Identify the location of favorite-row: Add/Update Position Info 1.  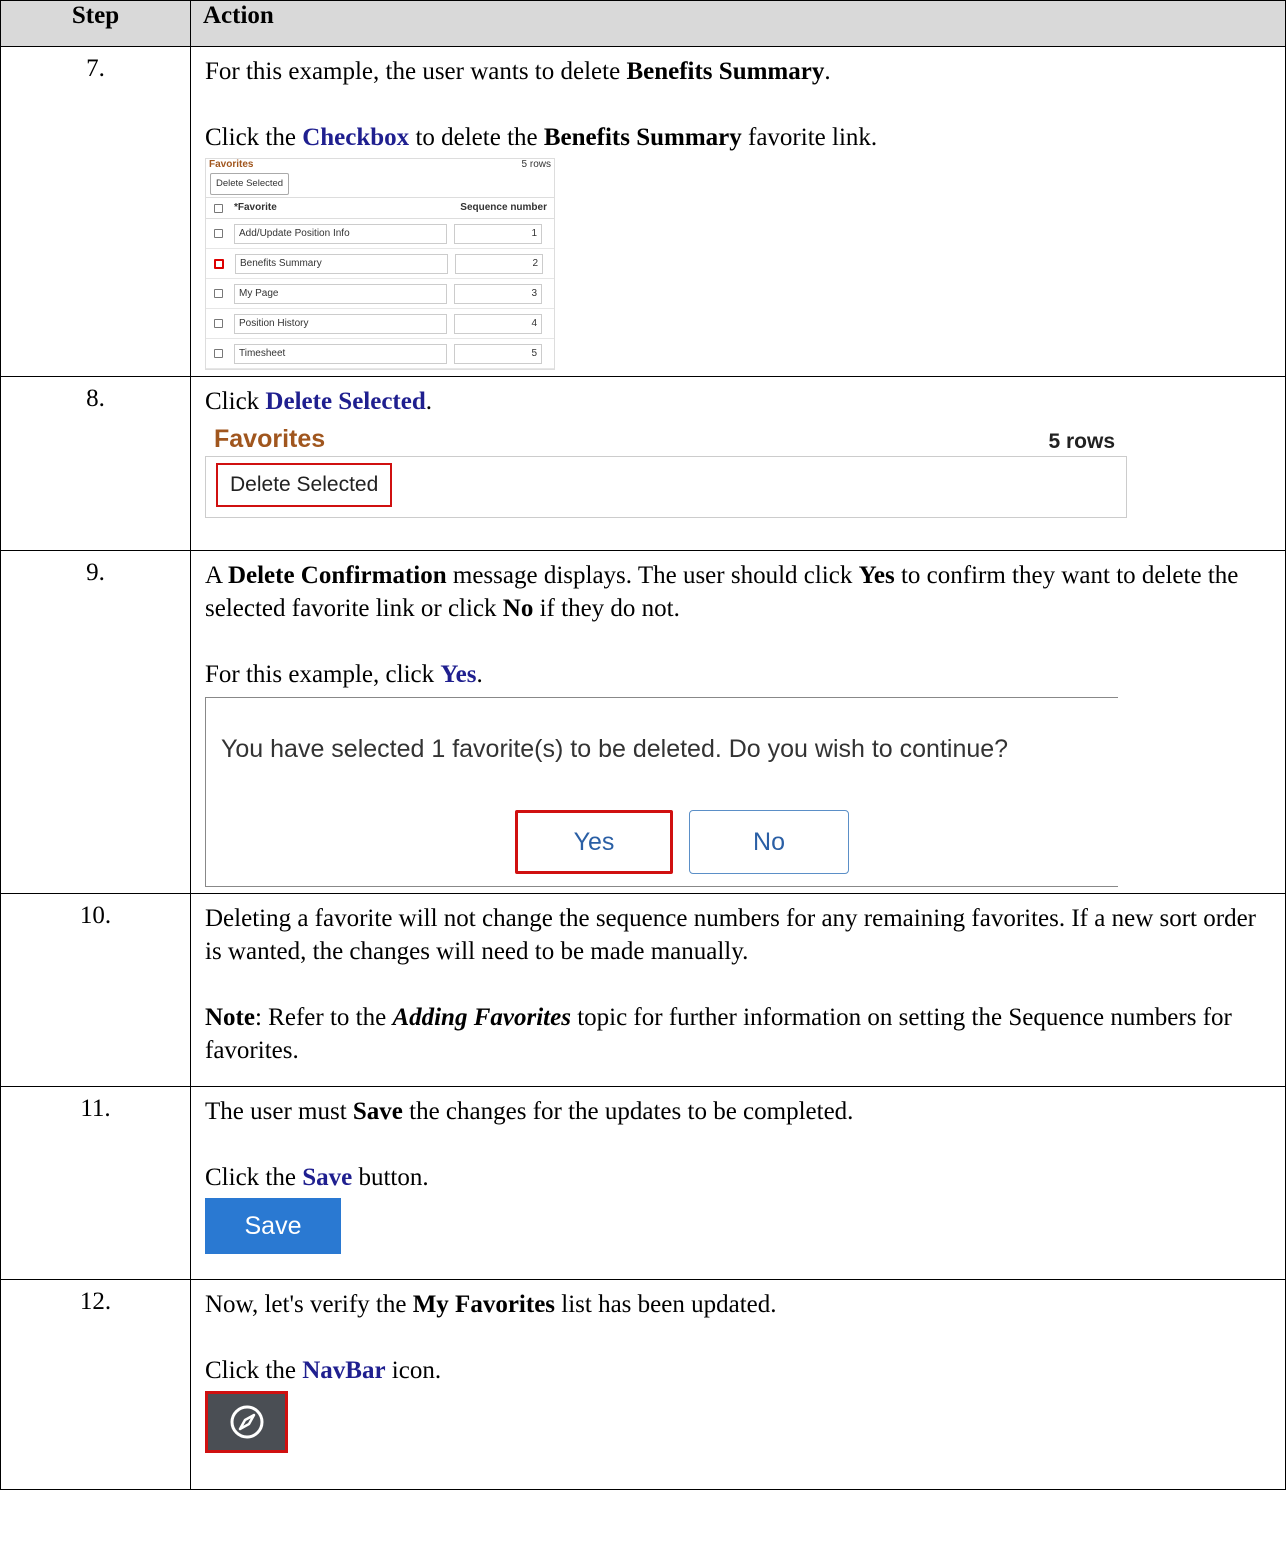
(380, 234).